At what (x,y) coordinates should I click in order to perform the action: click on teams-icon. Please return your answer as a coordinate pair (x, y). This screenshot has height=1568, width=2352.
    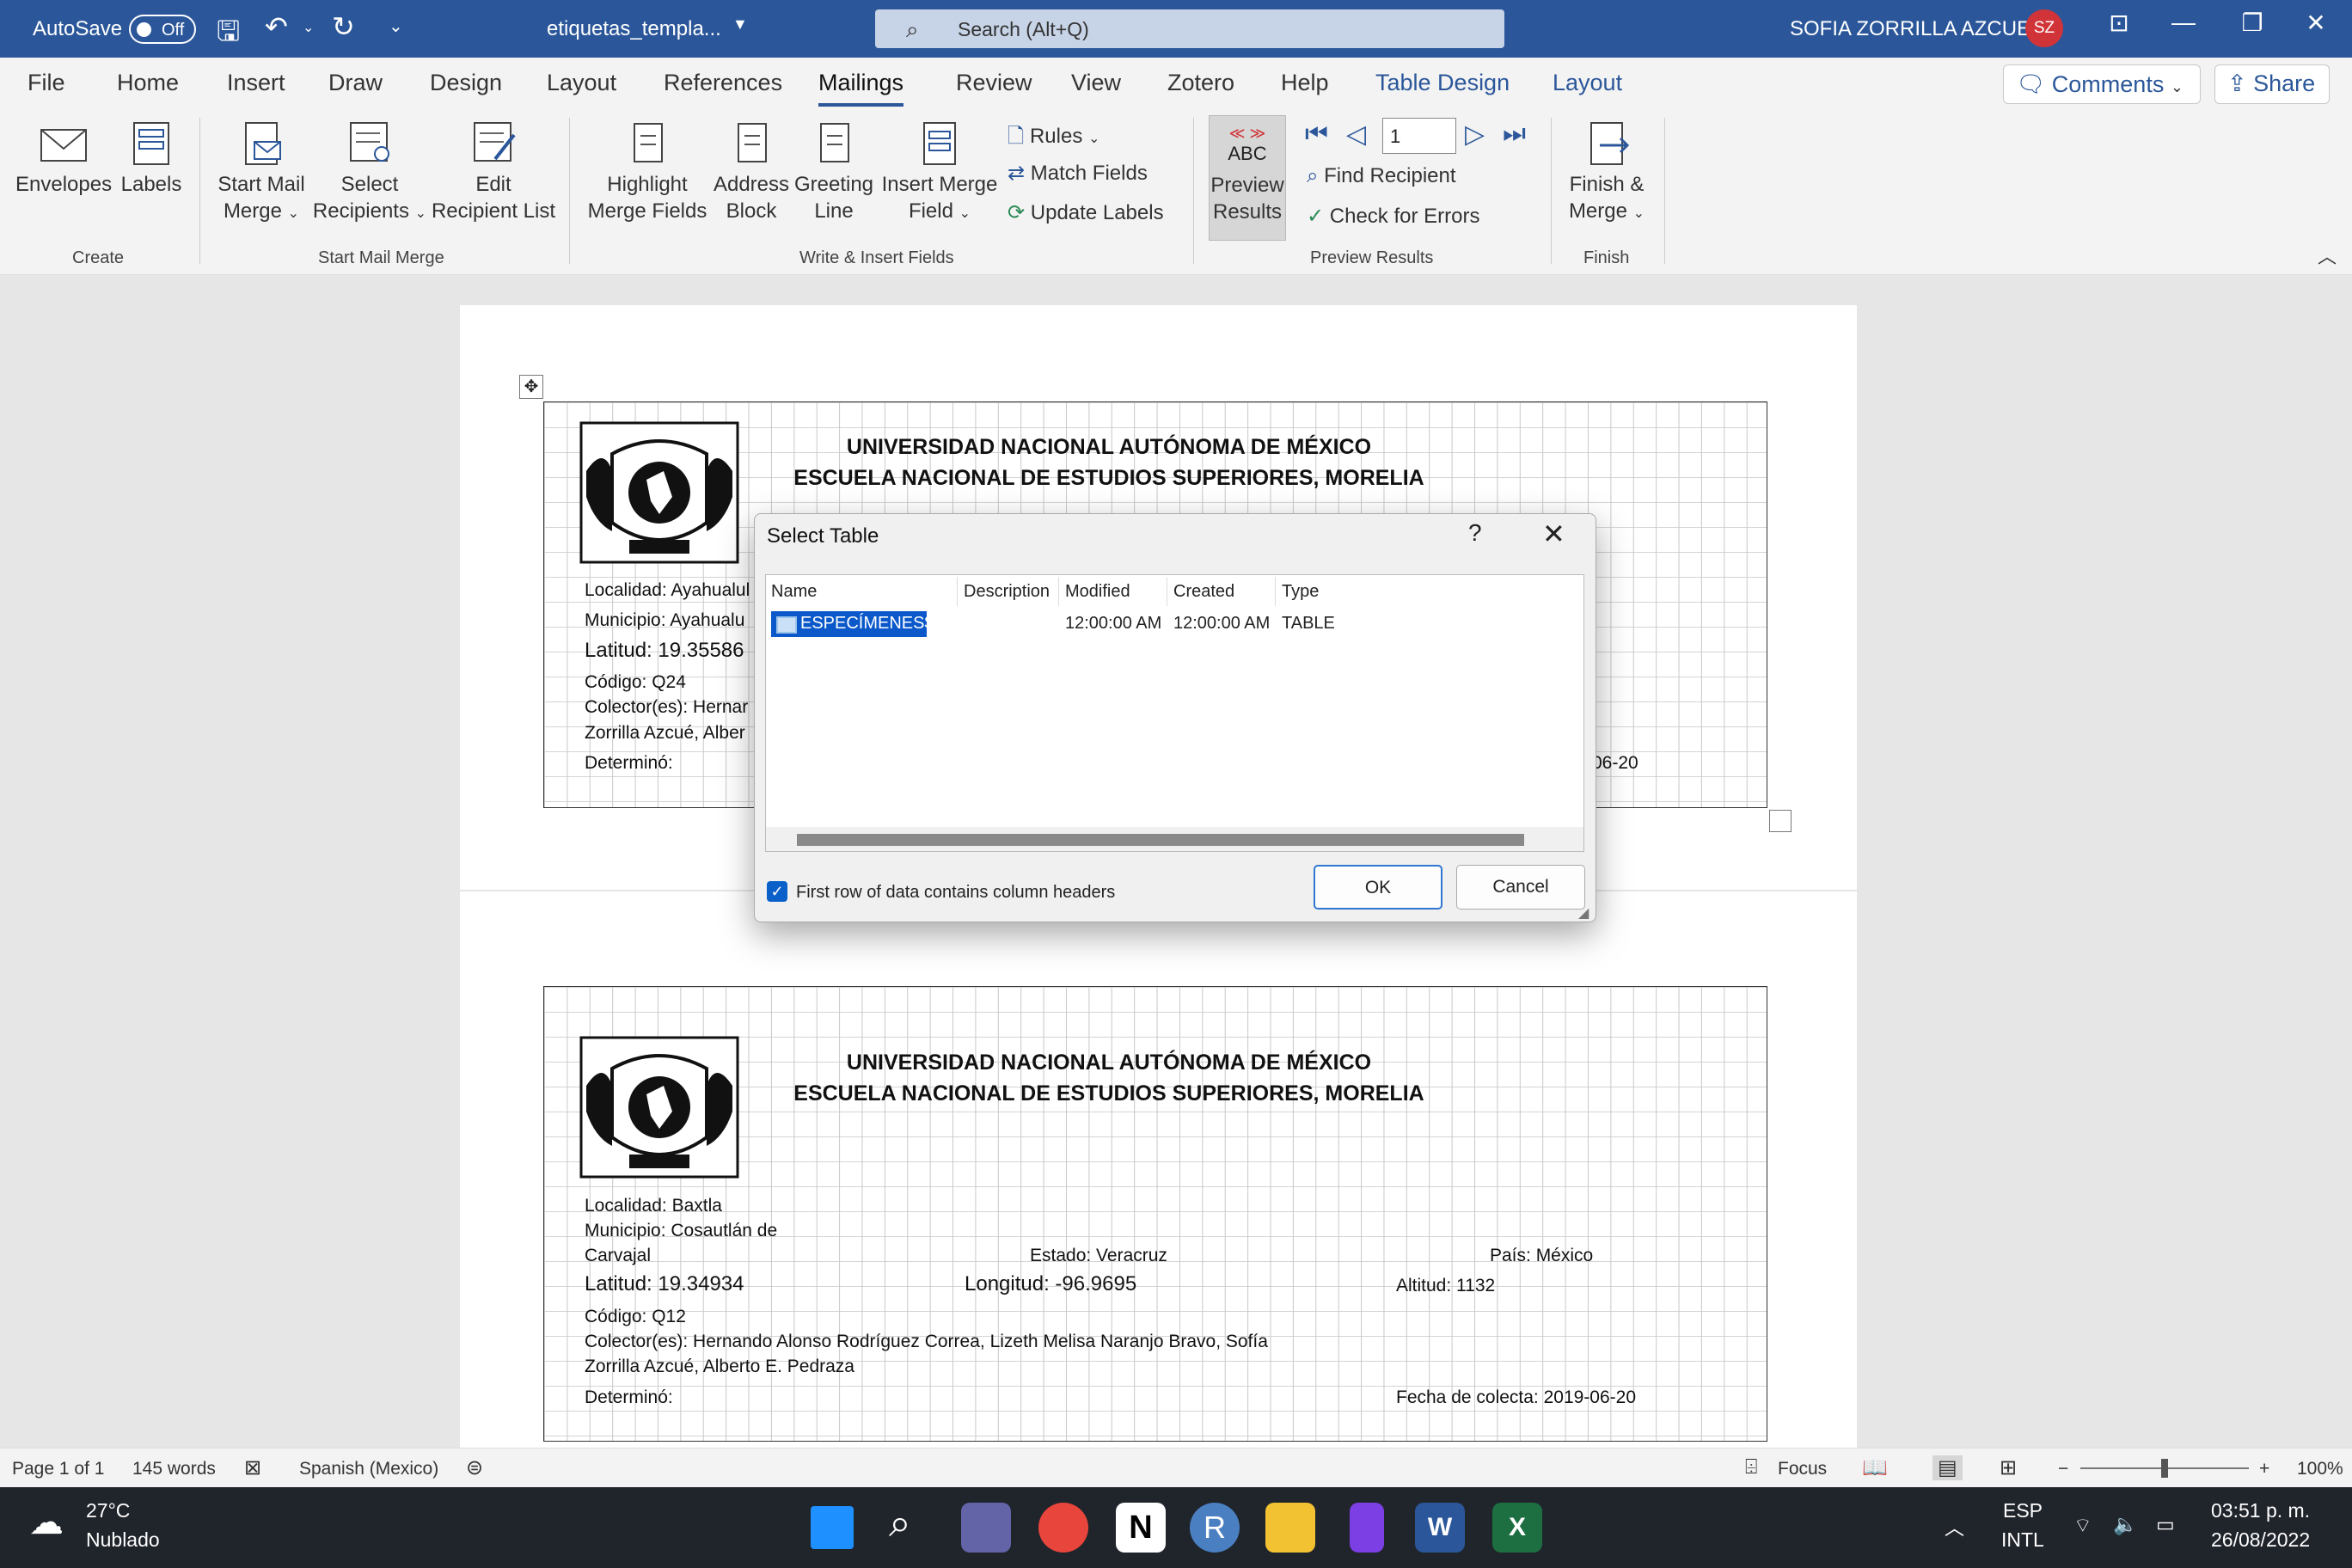
    Looking at the image, I should click on (986, 1528).